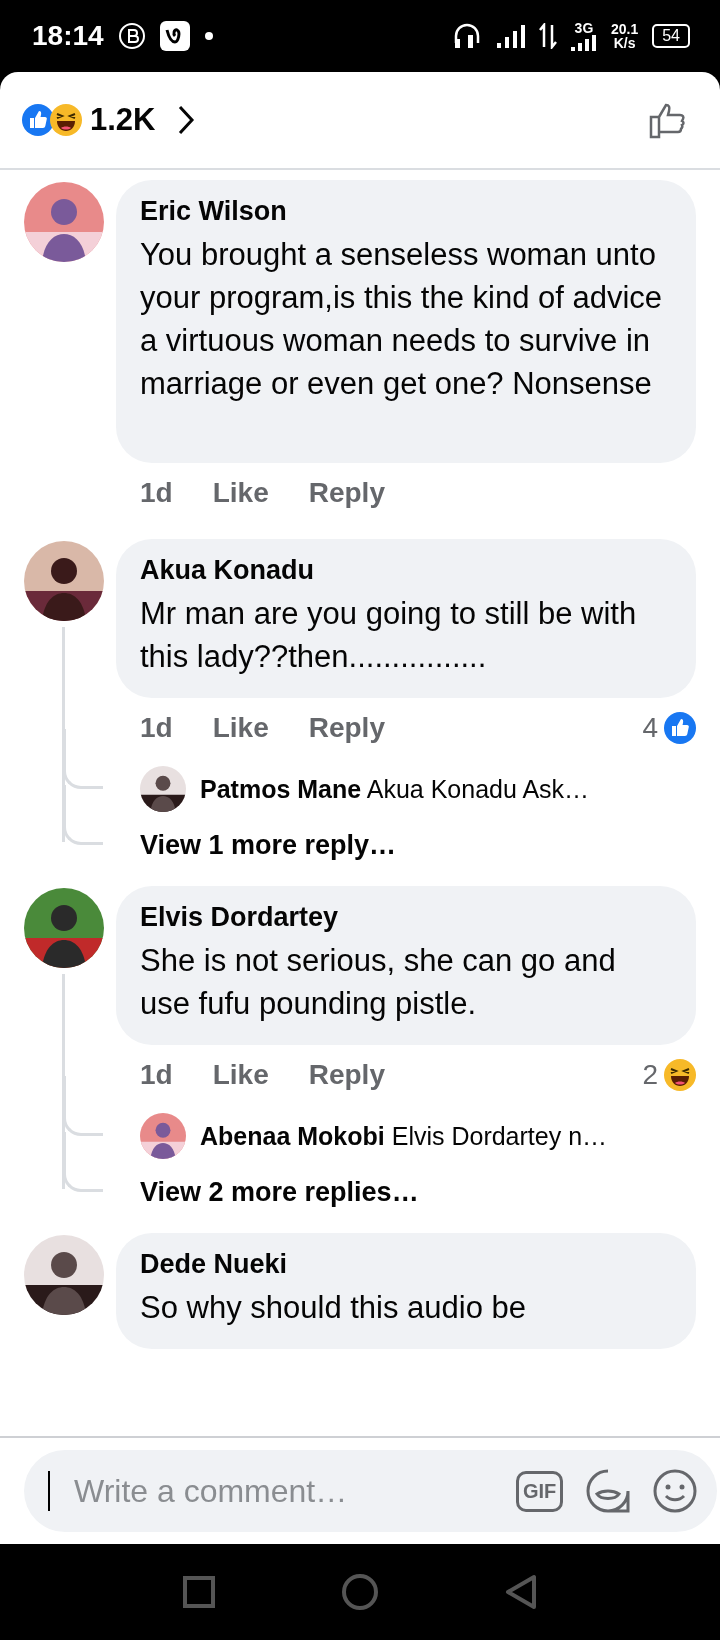 The width and height of the screenshot is (720, 1640). What do you see at coordinates (199, 1592) in the screenshot?
I see `recent-apps-icon` at bounding box center [199, 1592].